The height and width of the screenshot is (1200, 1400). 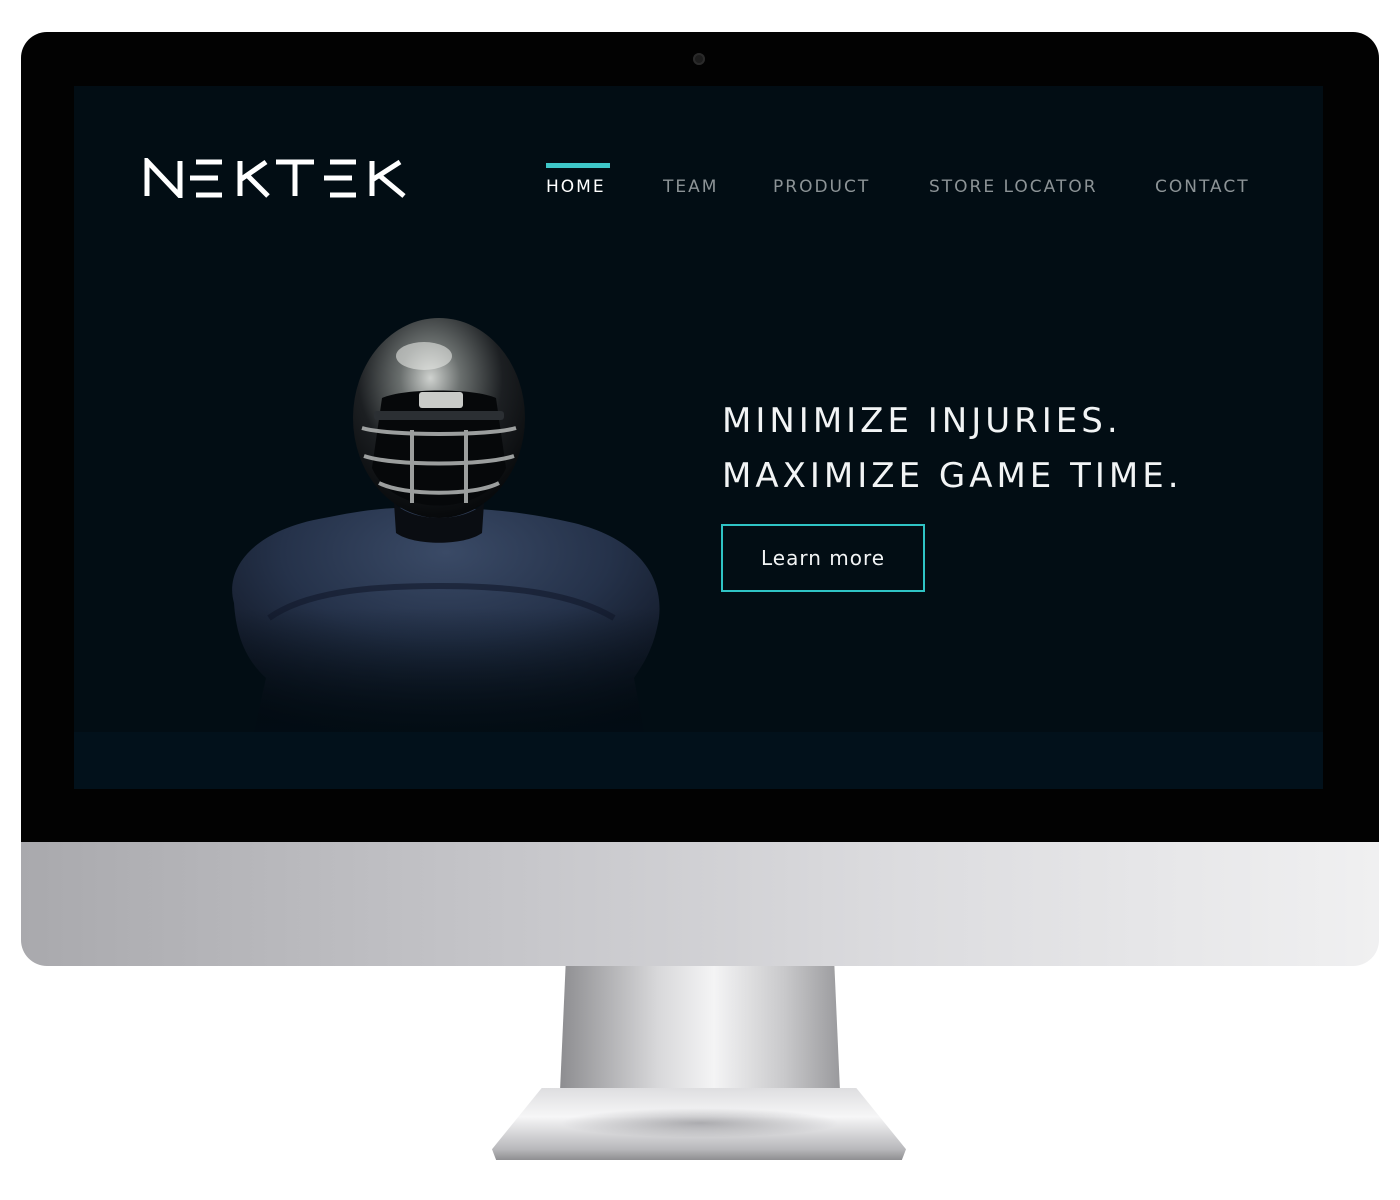 What do you see at coordinates (698, 760) in the screenshot?
I see `section-divider-band` at bounding box center [698, 760].